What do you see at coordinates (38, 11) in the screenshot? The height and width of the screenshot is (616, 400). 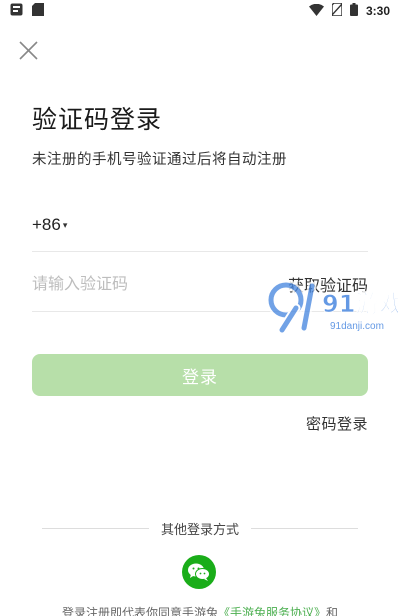 I see `sd-card-icon` at bounding box center [38, 11].